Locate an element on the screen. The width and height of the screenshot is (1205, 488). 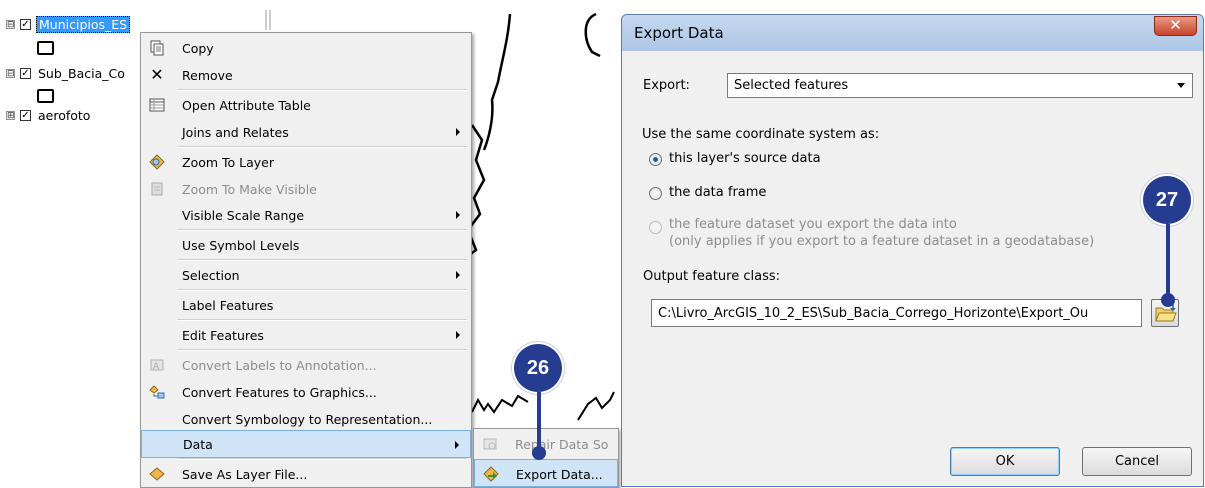
submenu-item-repair-data-source: Repair Data So is located at coordinates (546, 444).